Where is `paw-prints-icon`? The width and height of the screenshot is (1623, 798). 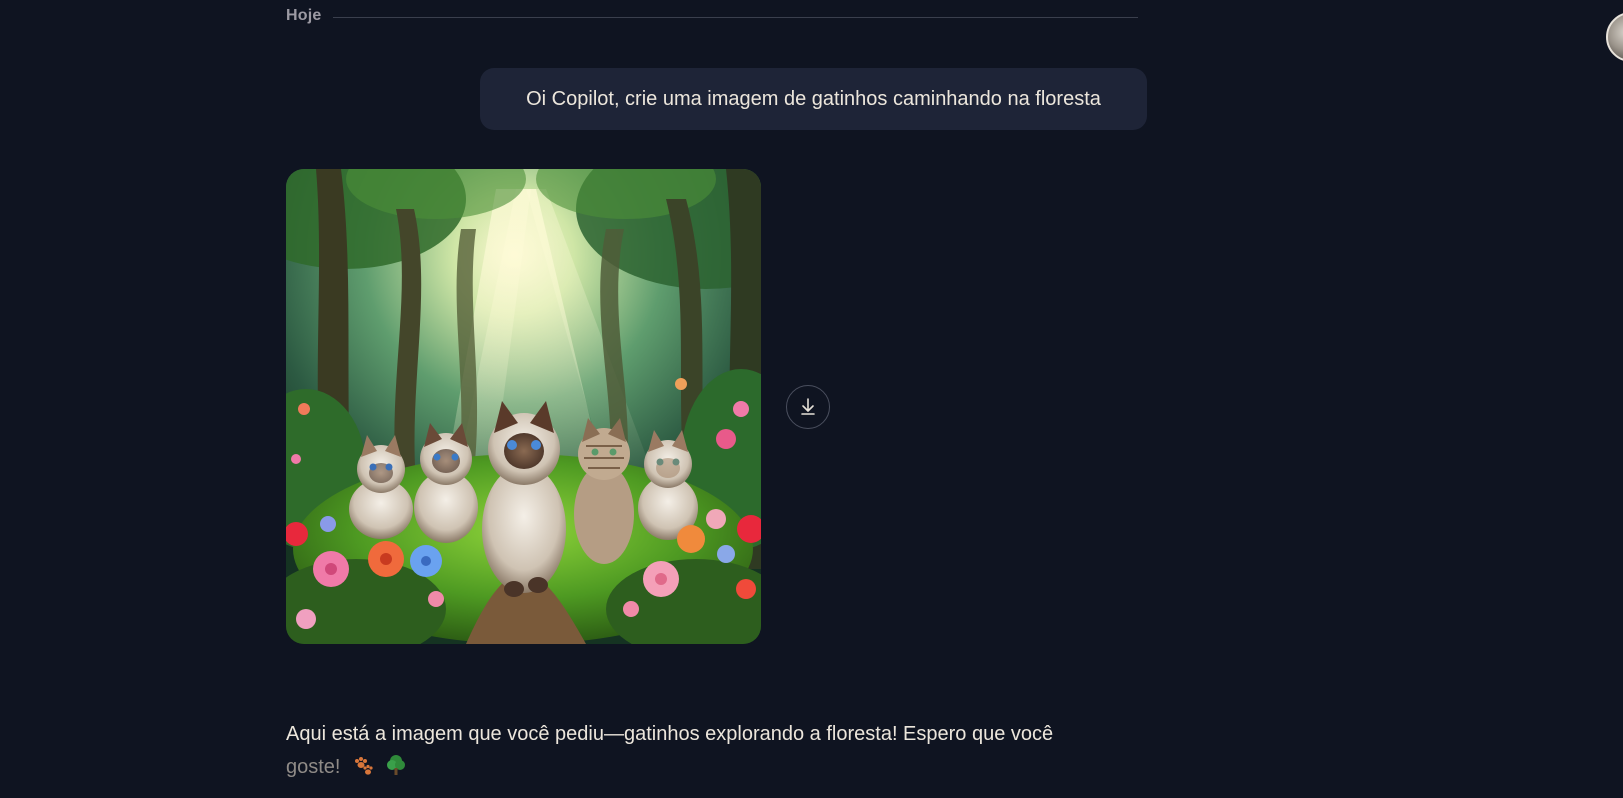 paw-prints-icon is located at coordinates (363, 770).